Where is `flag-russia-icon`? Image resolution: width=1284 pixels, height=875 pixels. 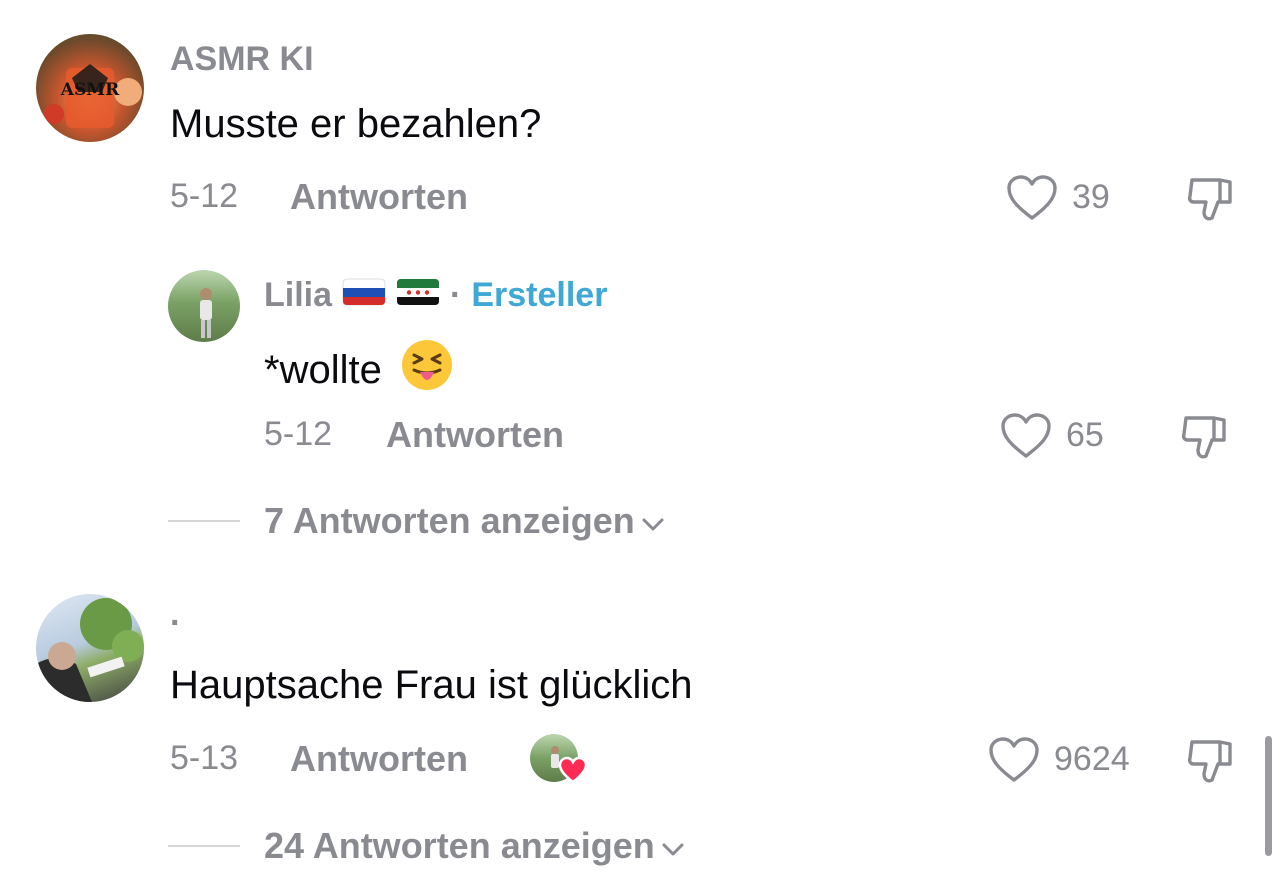
flag-russia-icon is located at coordinates (364, 295).